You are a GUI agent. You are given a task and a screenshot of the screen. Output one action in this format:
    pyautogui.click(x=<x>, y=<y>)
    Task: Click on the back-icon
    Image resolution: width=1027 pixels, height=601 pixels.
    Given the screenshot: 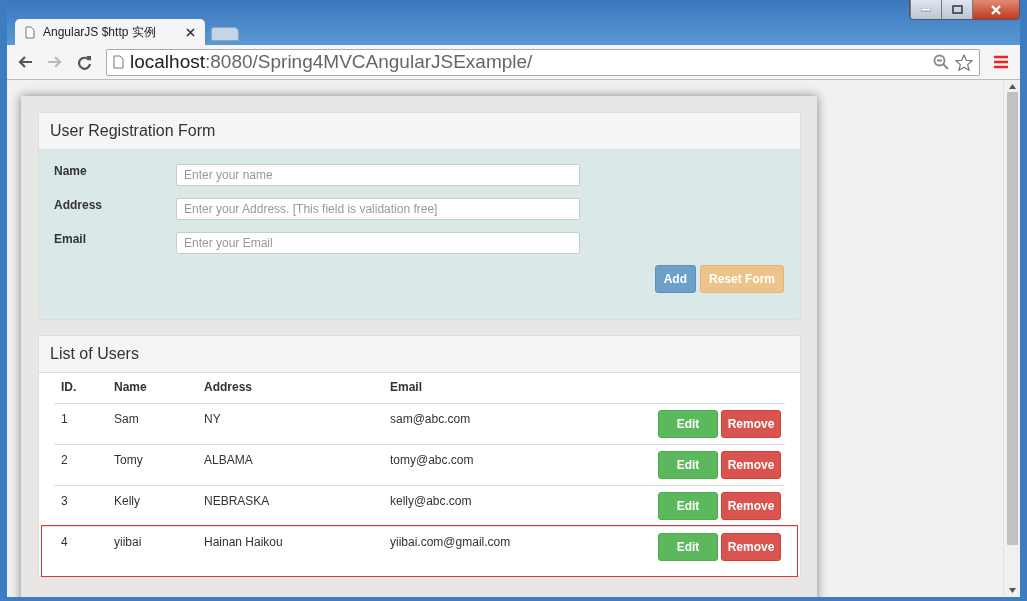 What is the action you would take?
    pyautogui.click(x=25, y=62)
    